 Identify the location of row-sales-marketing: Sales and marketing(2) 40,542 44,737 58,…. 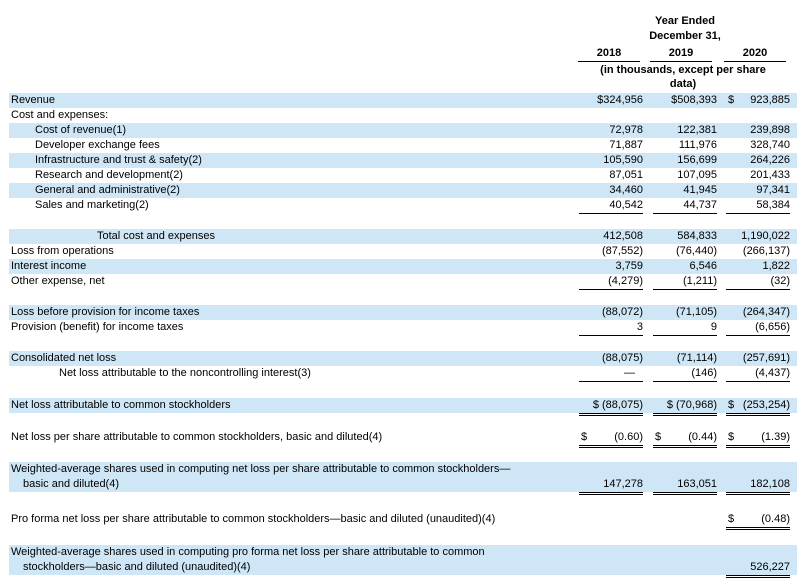
(403, 206).